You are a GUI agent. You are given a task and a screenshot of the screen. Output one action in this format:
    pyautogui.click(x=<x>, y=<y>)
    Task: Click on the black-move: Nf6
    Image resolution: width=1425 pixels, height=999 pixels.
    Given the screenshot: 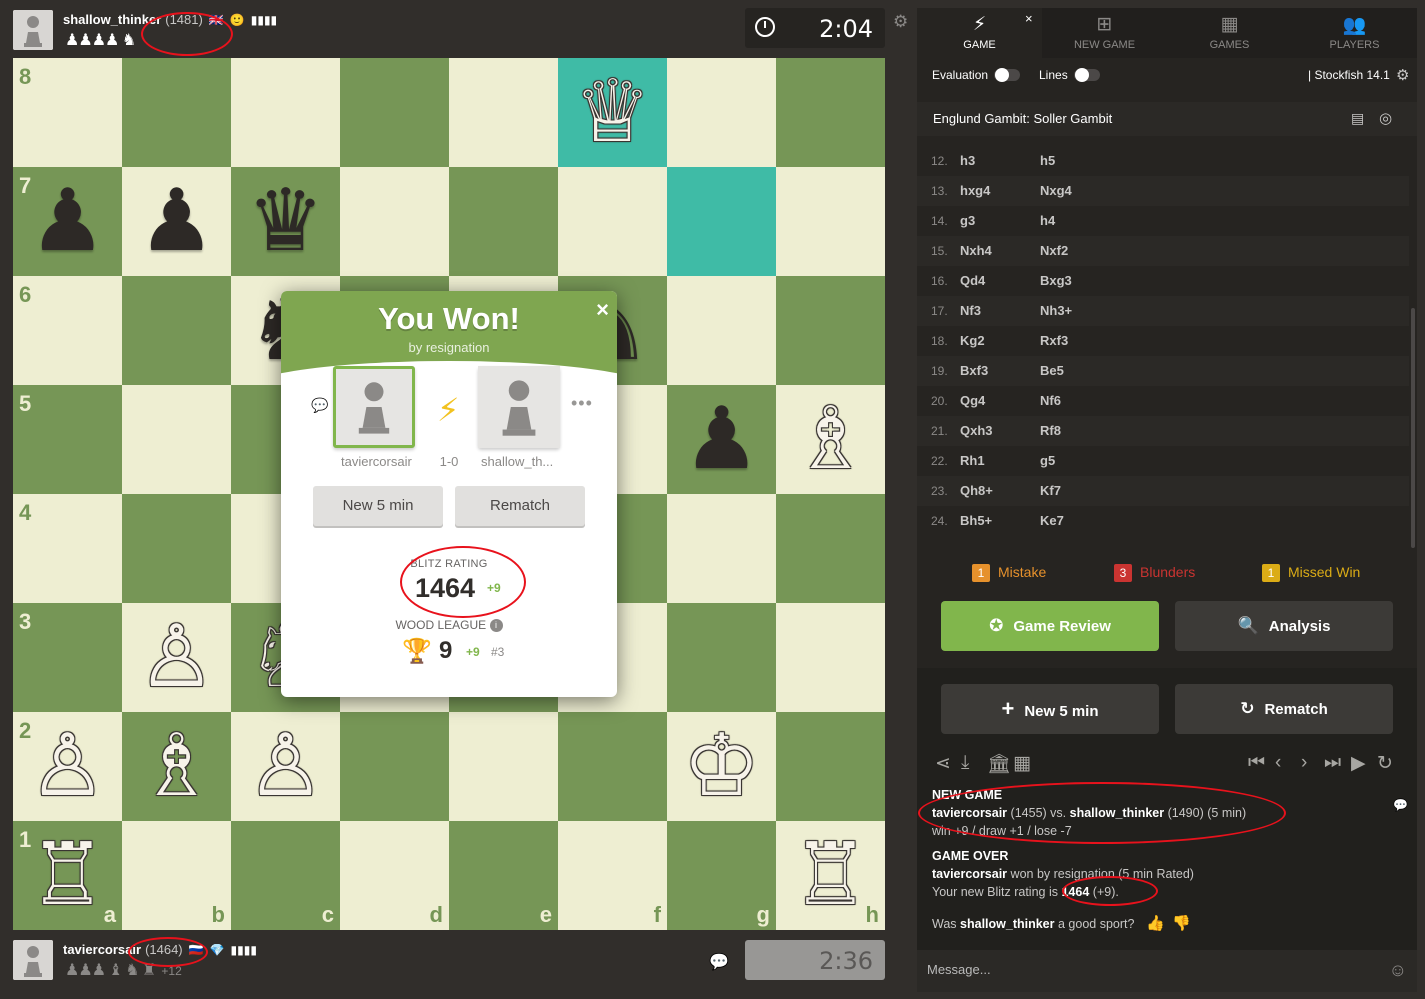 What is the action you would take?
    pyautogui.click(x=1050, y=400)
    